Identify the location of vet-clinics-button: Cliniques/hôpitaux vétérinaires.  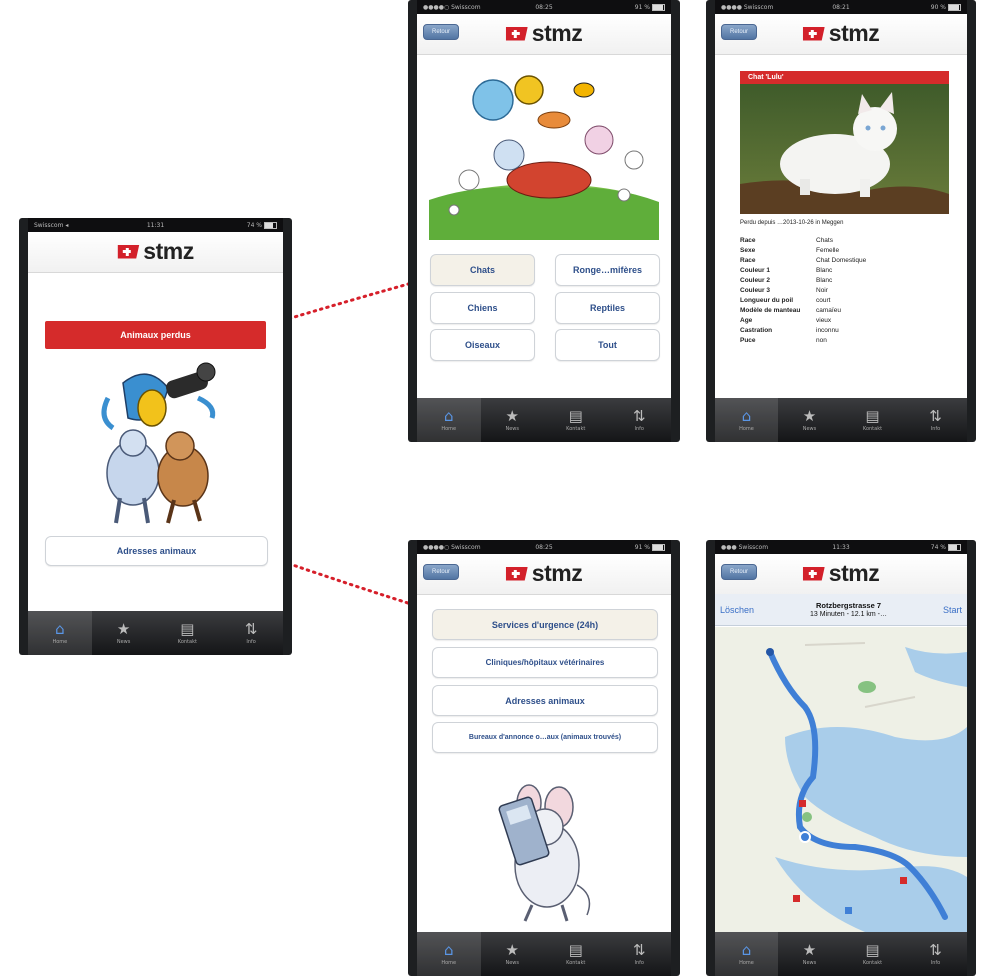
(545, 662).